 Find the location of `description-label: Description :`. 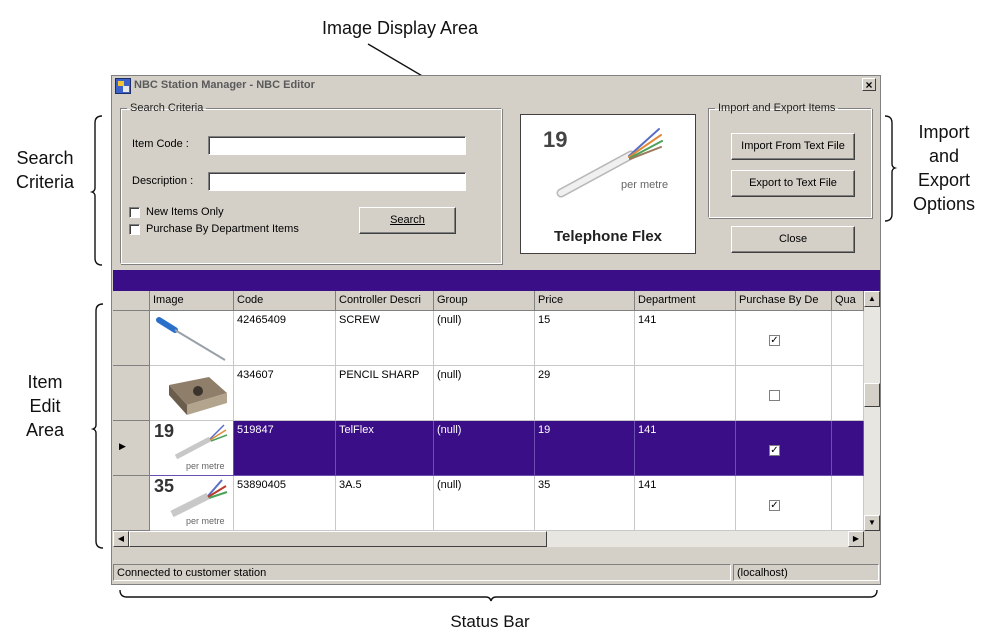

description-label: Description : is located at coordinates (163, 181).